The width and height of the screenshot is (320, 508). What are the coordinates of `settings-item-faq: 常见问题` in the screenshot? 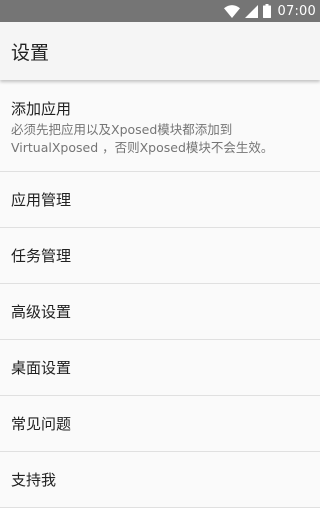 It's located at (160, 424).